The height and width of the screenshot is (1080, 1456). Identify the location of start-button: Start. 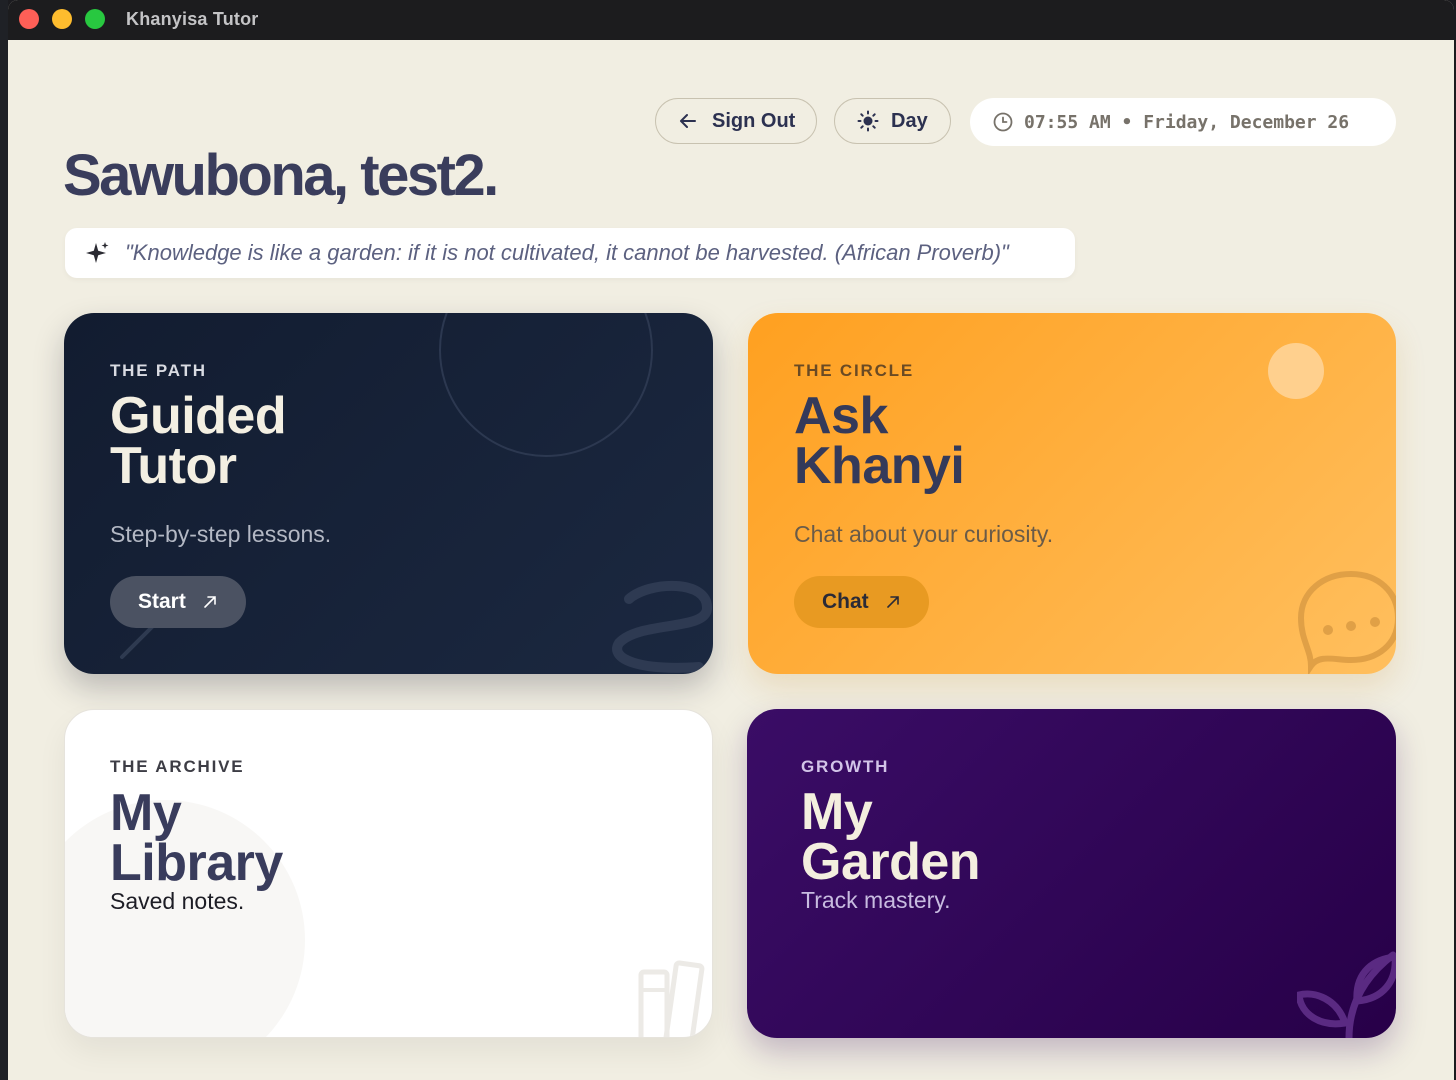
(178, 602).